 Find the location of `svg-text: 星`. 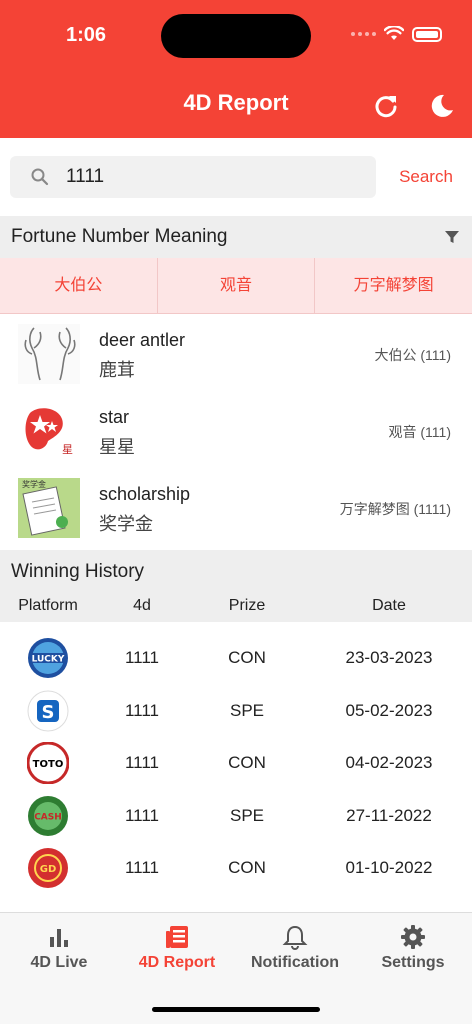

svg-text: 星 is located at coordinates (67, 449).